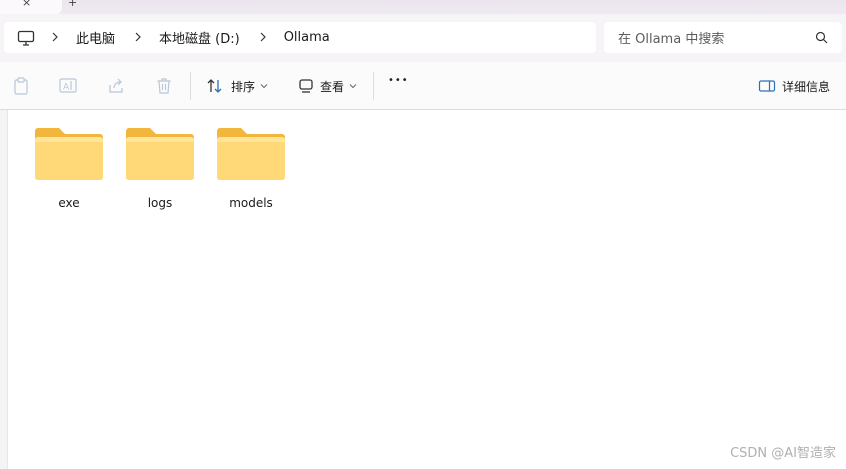 The width and height of the screenshot is (846, 469). I want to click on folder-name: models, so click(251, 203).